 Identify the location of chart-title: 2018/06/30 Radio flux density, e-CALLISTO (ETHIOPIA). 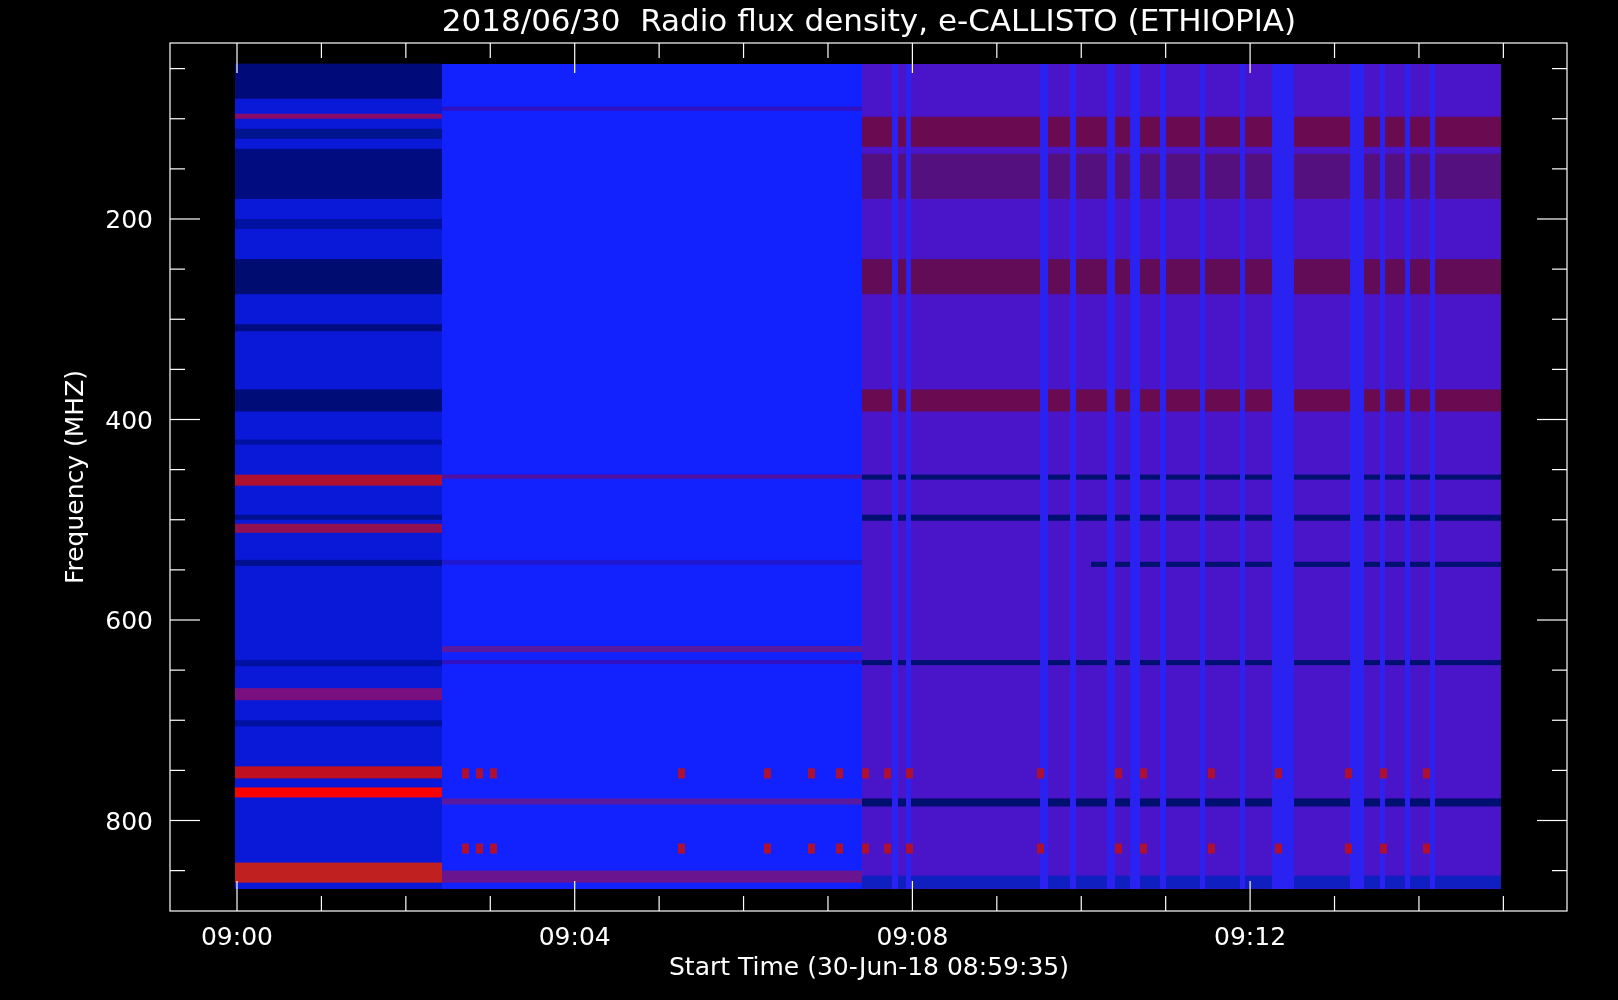
(869, 20).